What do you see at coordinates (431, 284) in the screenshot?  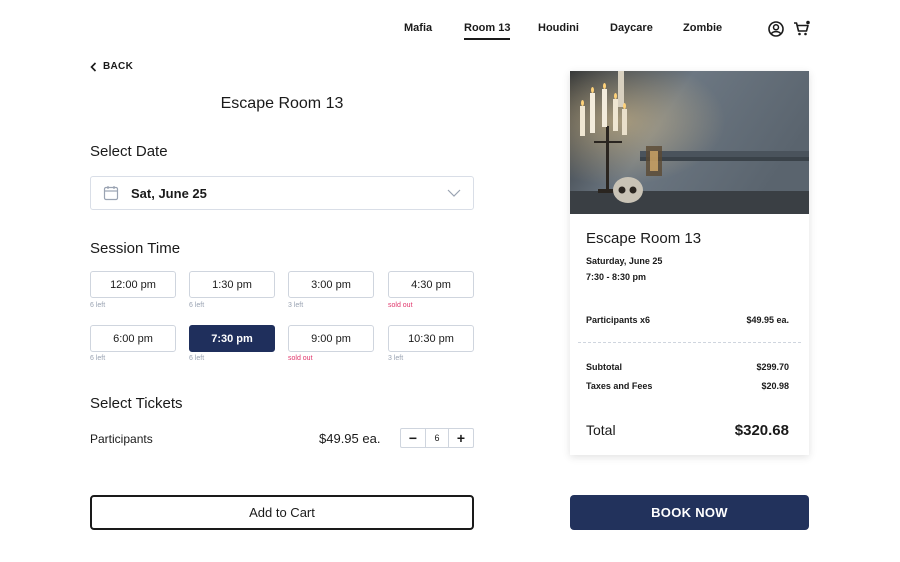 I see `session-slot-4-30-pm: 4:30 pm` at bounding box center [431, 284].